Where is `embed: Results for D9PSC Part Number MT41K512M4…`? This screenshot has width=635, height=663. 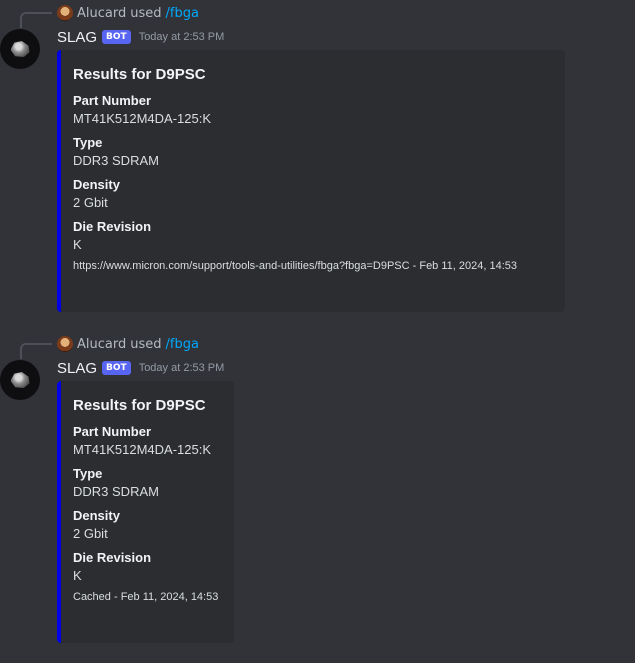 embed: Results for D9PSC Part Number MT41K512M4… is located at coordinates (145, 512).